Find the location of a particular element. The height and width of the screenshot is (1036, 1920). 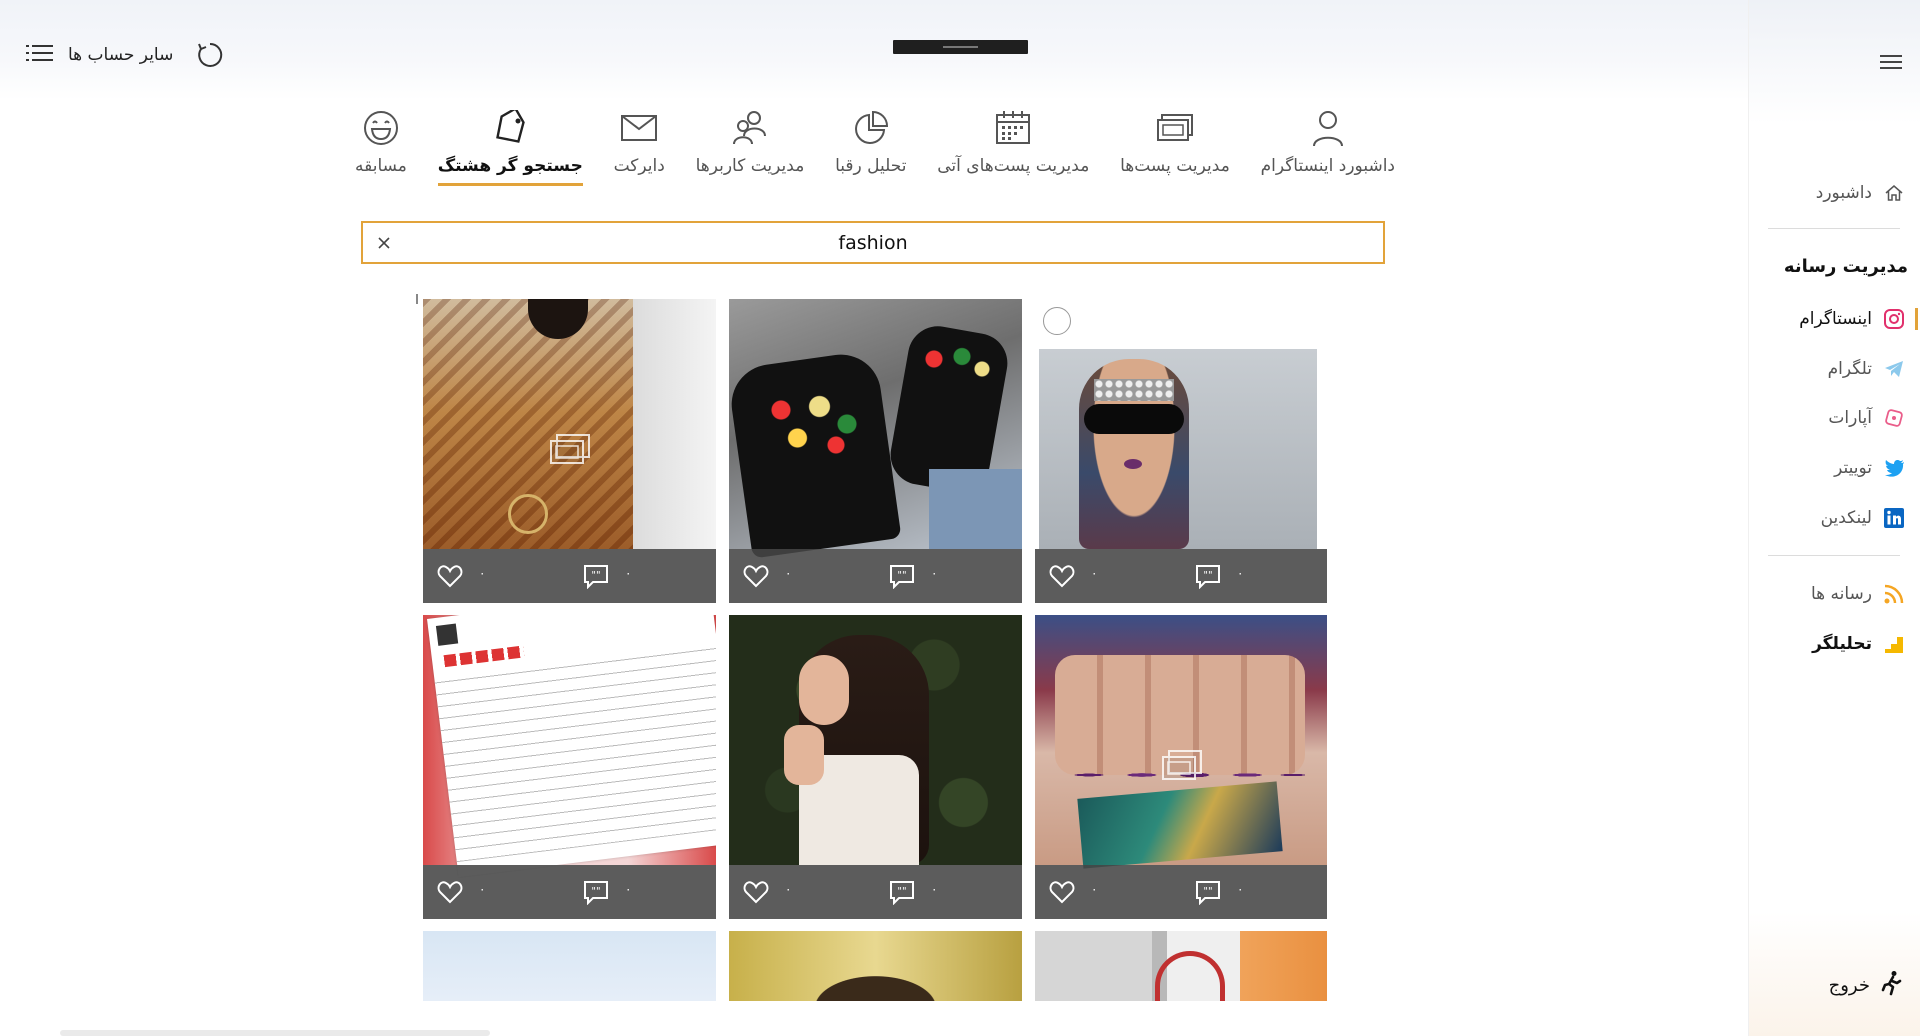

sidebar-item-analyzer: تحلیلگر is located at coordinates (1831, 644).